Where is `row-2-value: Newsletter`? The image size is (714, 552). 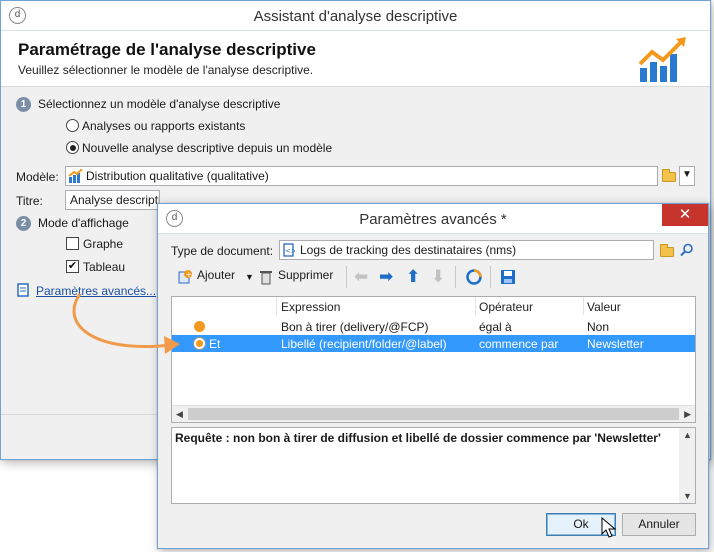
row-2-value: Newsletter is located at coordinates (615, 344).